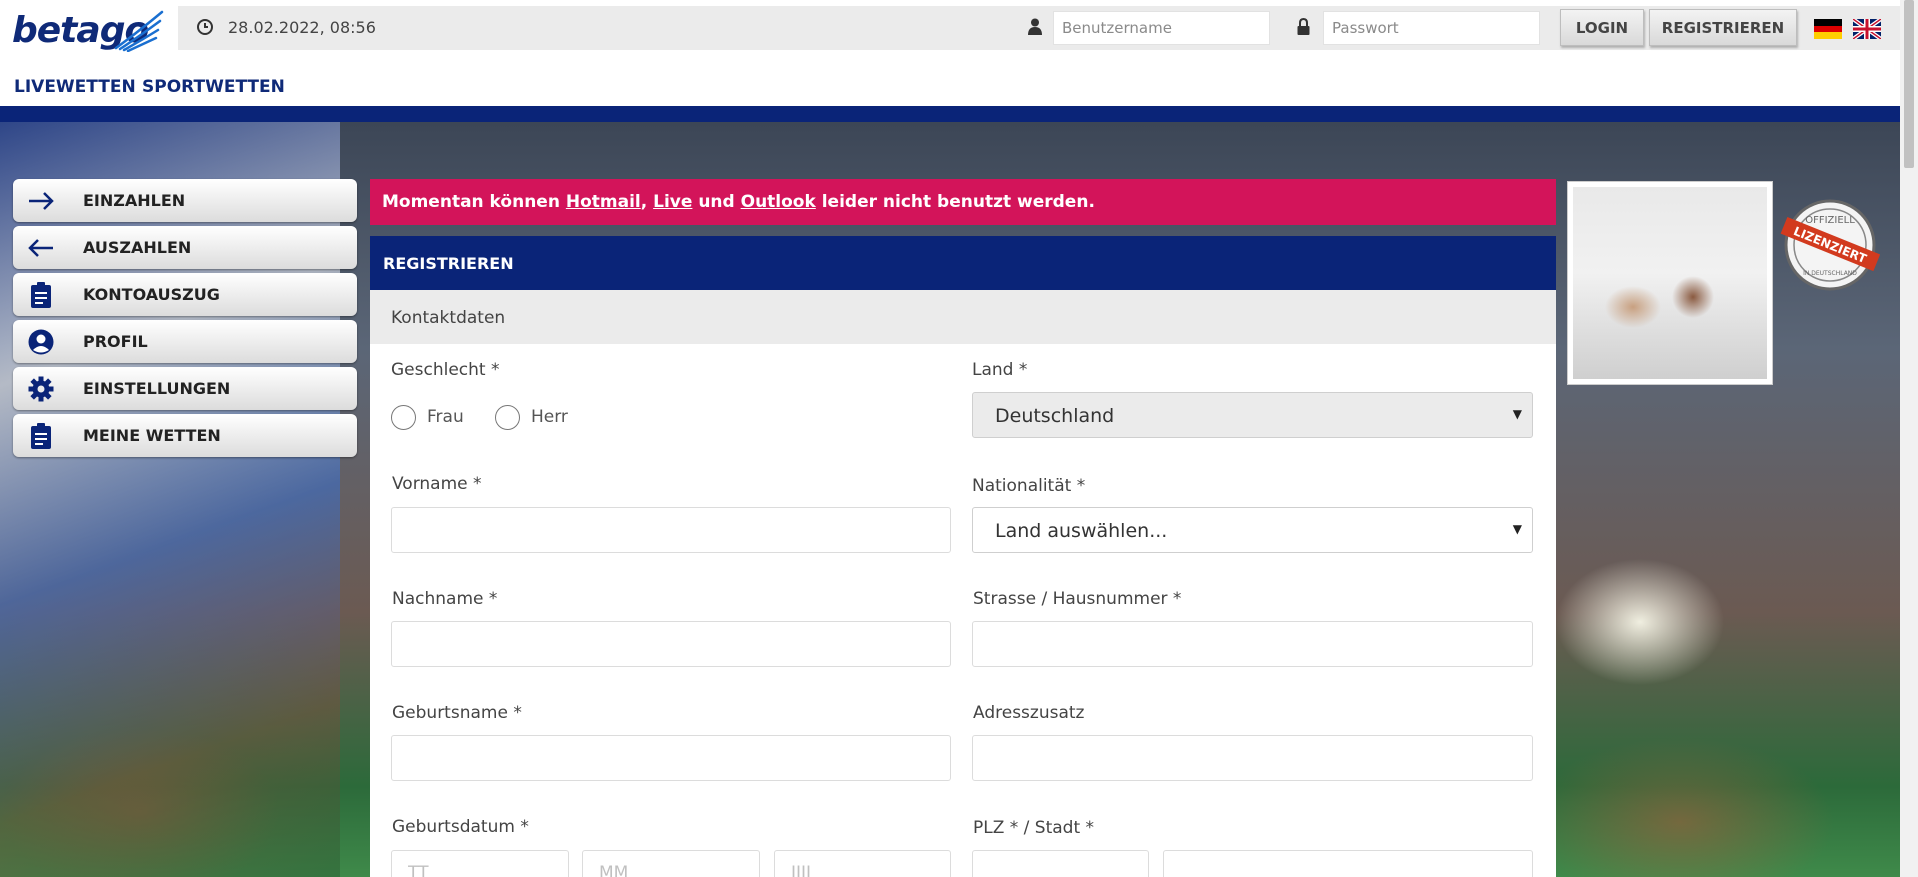 The height and width of the screenshot is (877, 1918). I want to click on logo-wing-icon, so click(139, 31).